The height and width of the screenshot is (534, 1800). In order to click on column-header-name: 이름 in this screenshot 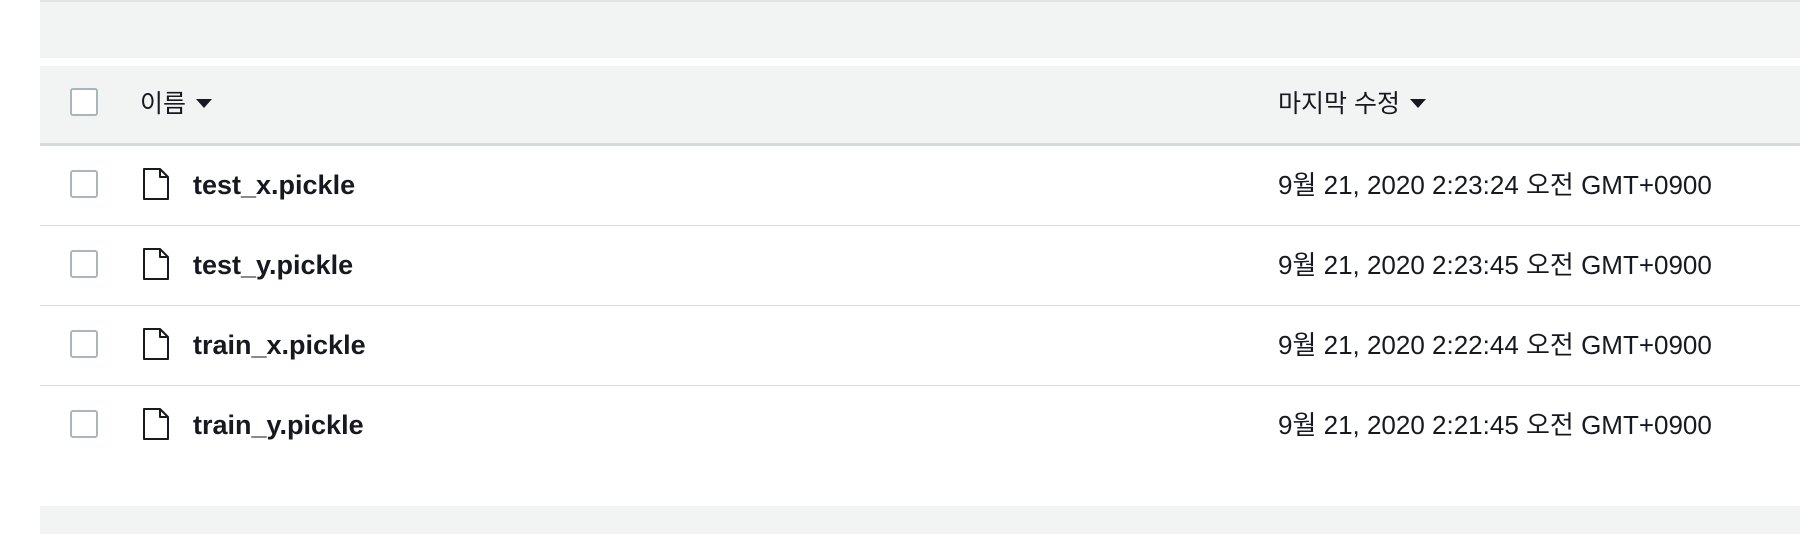, I will do `click(176, 104)`.